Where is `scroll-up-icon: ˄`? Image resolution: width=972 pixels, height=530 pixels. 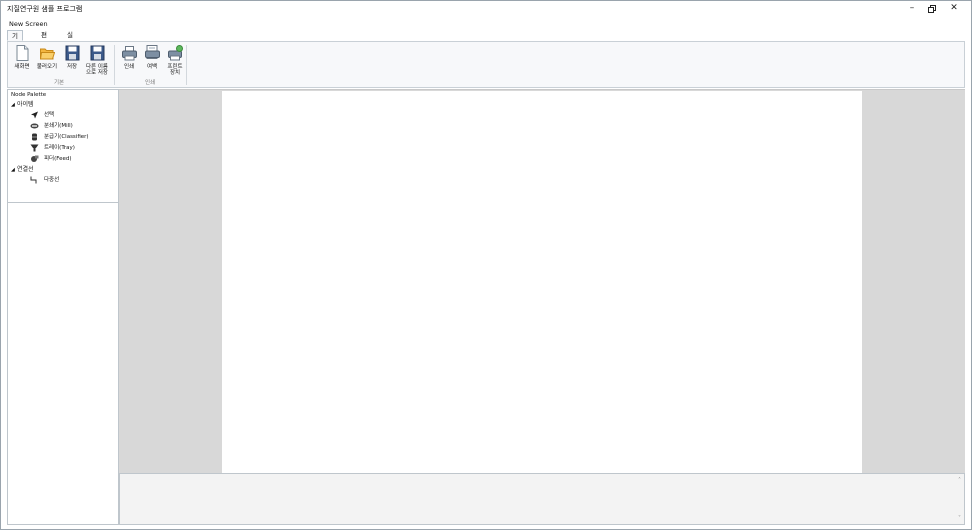 scroll-up-icon: ˄ is located at coordinates (959, 480).